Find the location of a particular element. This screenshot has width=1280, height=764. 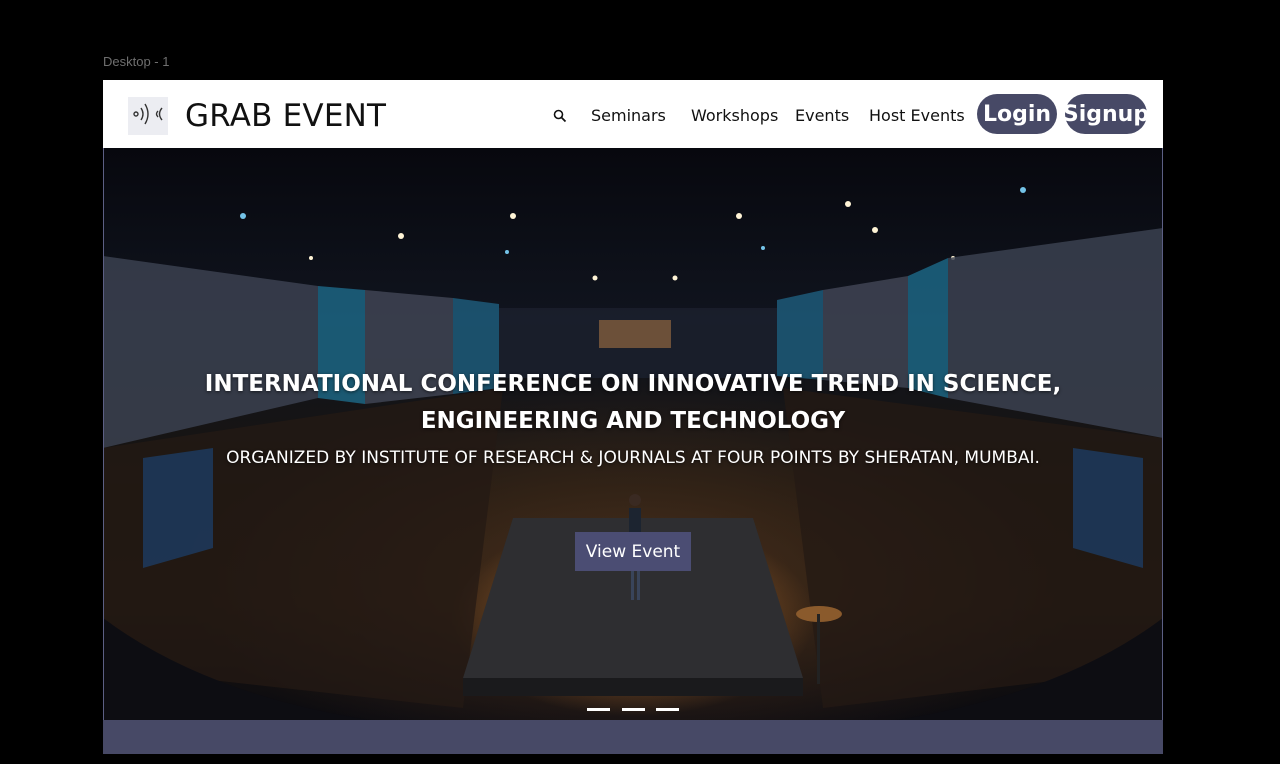

nav-host-events: Host Events is located at coordinates (917, 116).